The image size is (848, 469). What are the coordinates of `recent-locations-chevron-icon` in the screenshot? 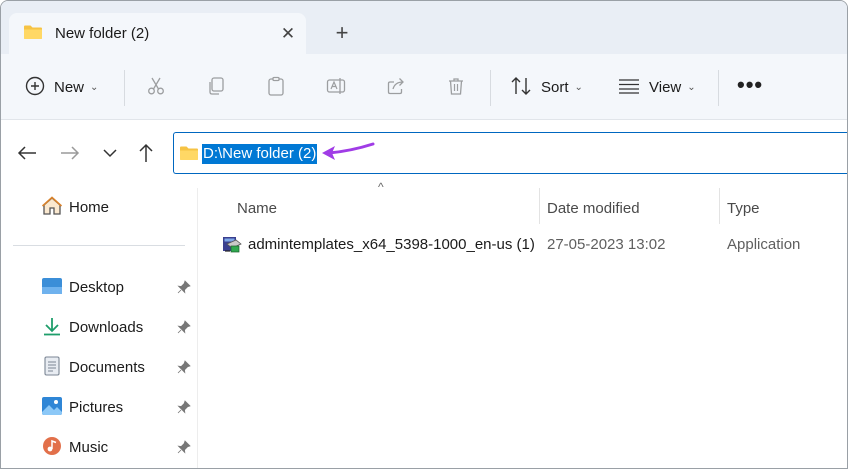 It's located at (111, 154).